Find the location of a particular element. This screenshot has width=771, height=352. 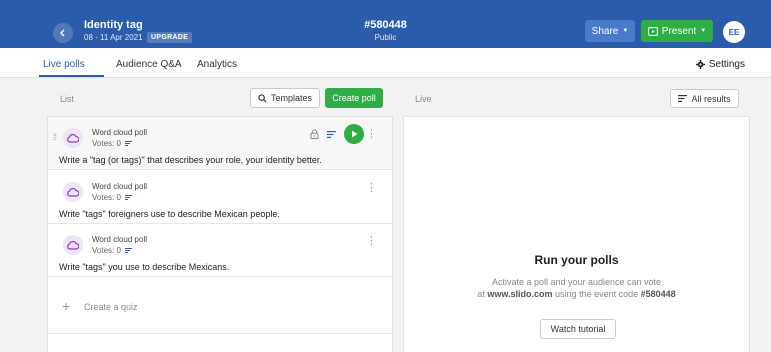

templates-button: Templates is located at coordinates (285, 98).